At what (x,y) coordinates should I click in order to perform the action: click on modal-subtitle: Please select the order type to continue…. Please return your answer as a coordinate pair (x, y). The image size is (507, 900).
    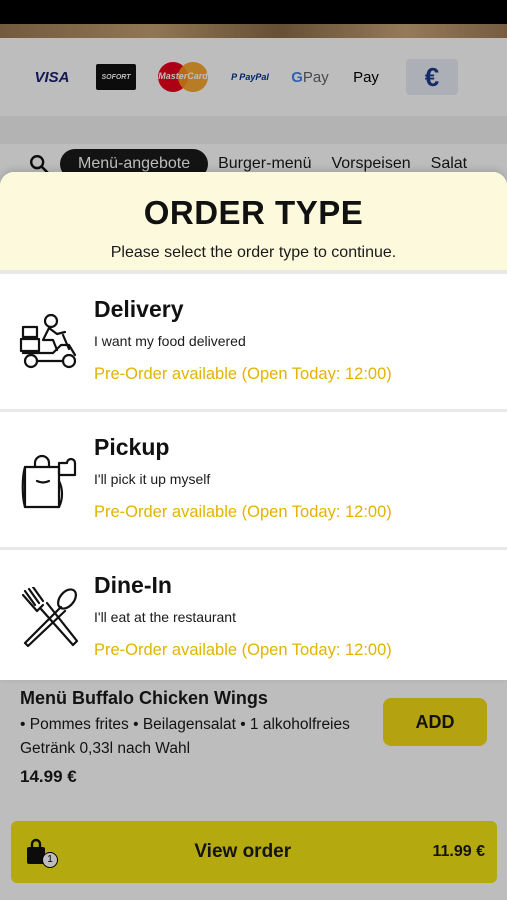
    Looking at the image, I should click on (253, 252).